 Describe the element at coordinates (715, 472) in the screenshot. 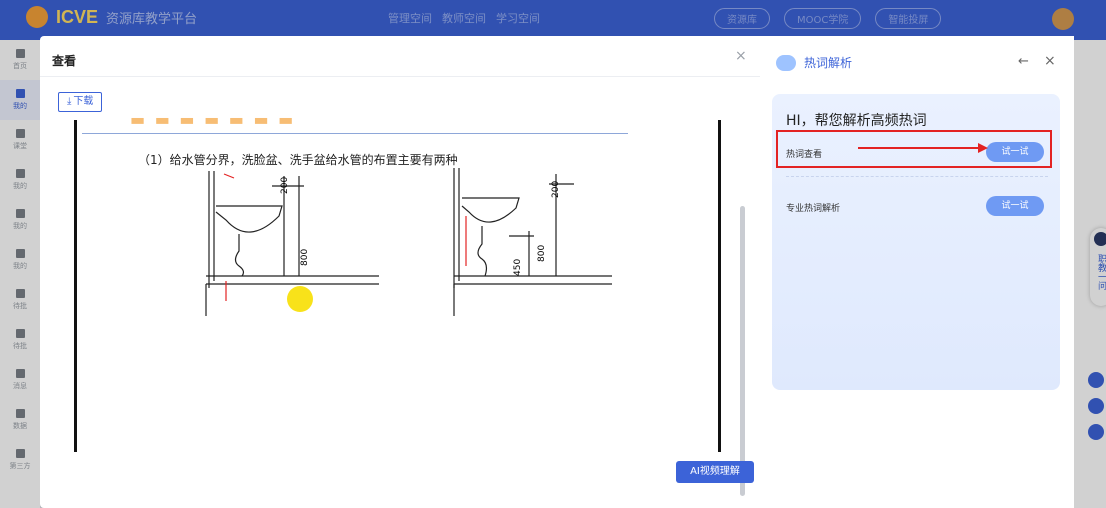

I see `ai-video-button: AI视频理解` at that location.